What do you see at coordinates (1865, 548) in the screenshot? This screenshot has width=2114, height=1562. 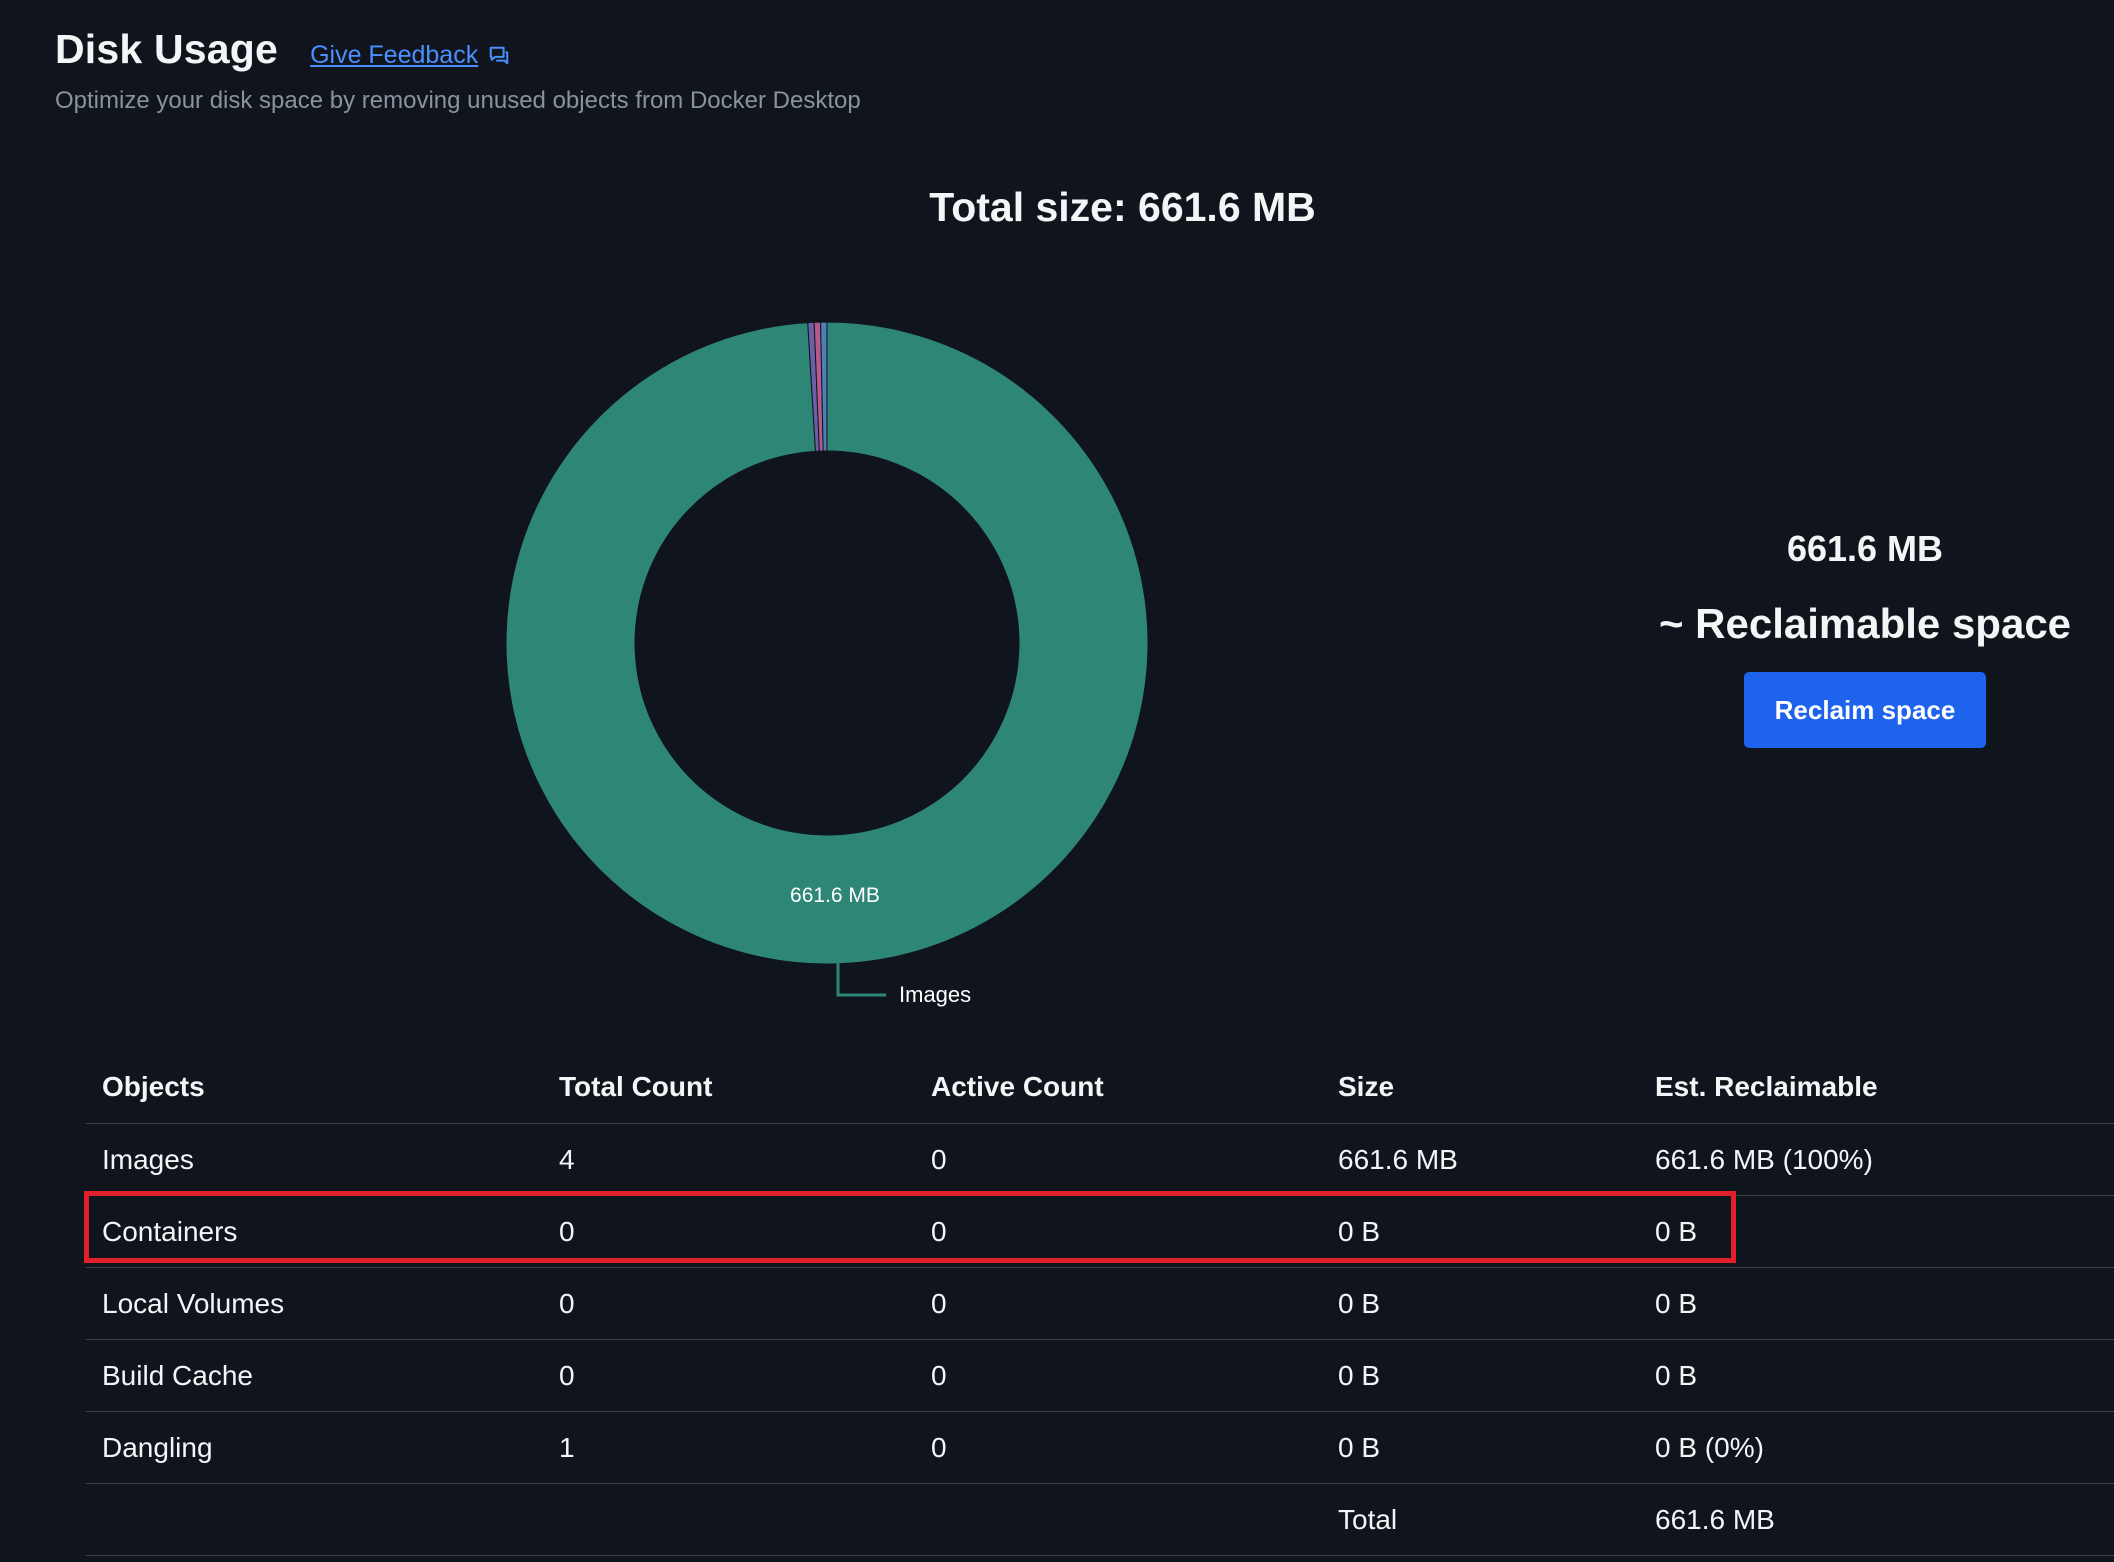 I see `reclaimable-amount: 661.6 MB` at bounding box center [1865, 548].